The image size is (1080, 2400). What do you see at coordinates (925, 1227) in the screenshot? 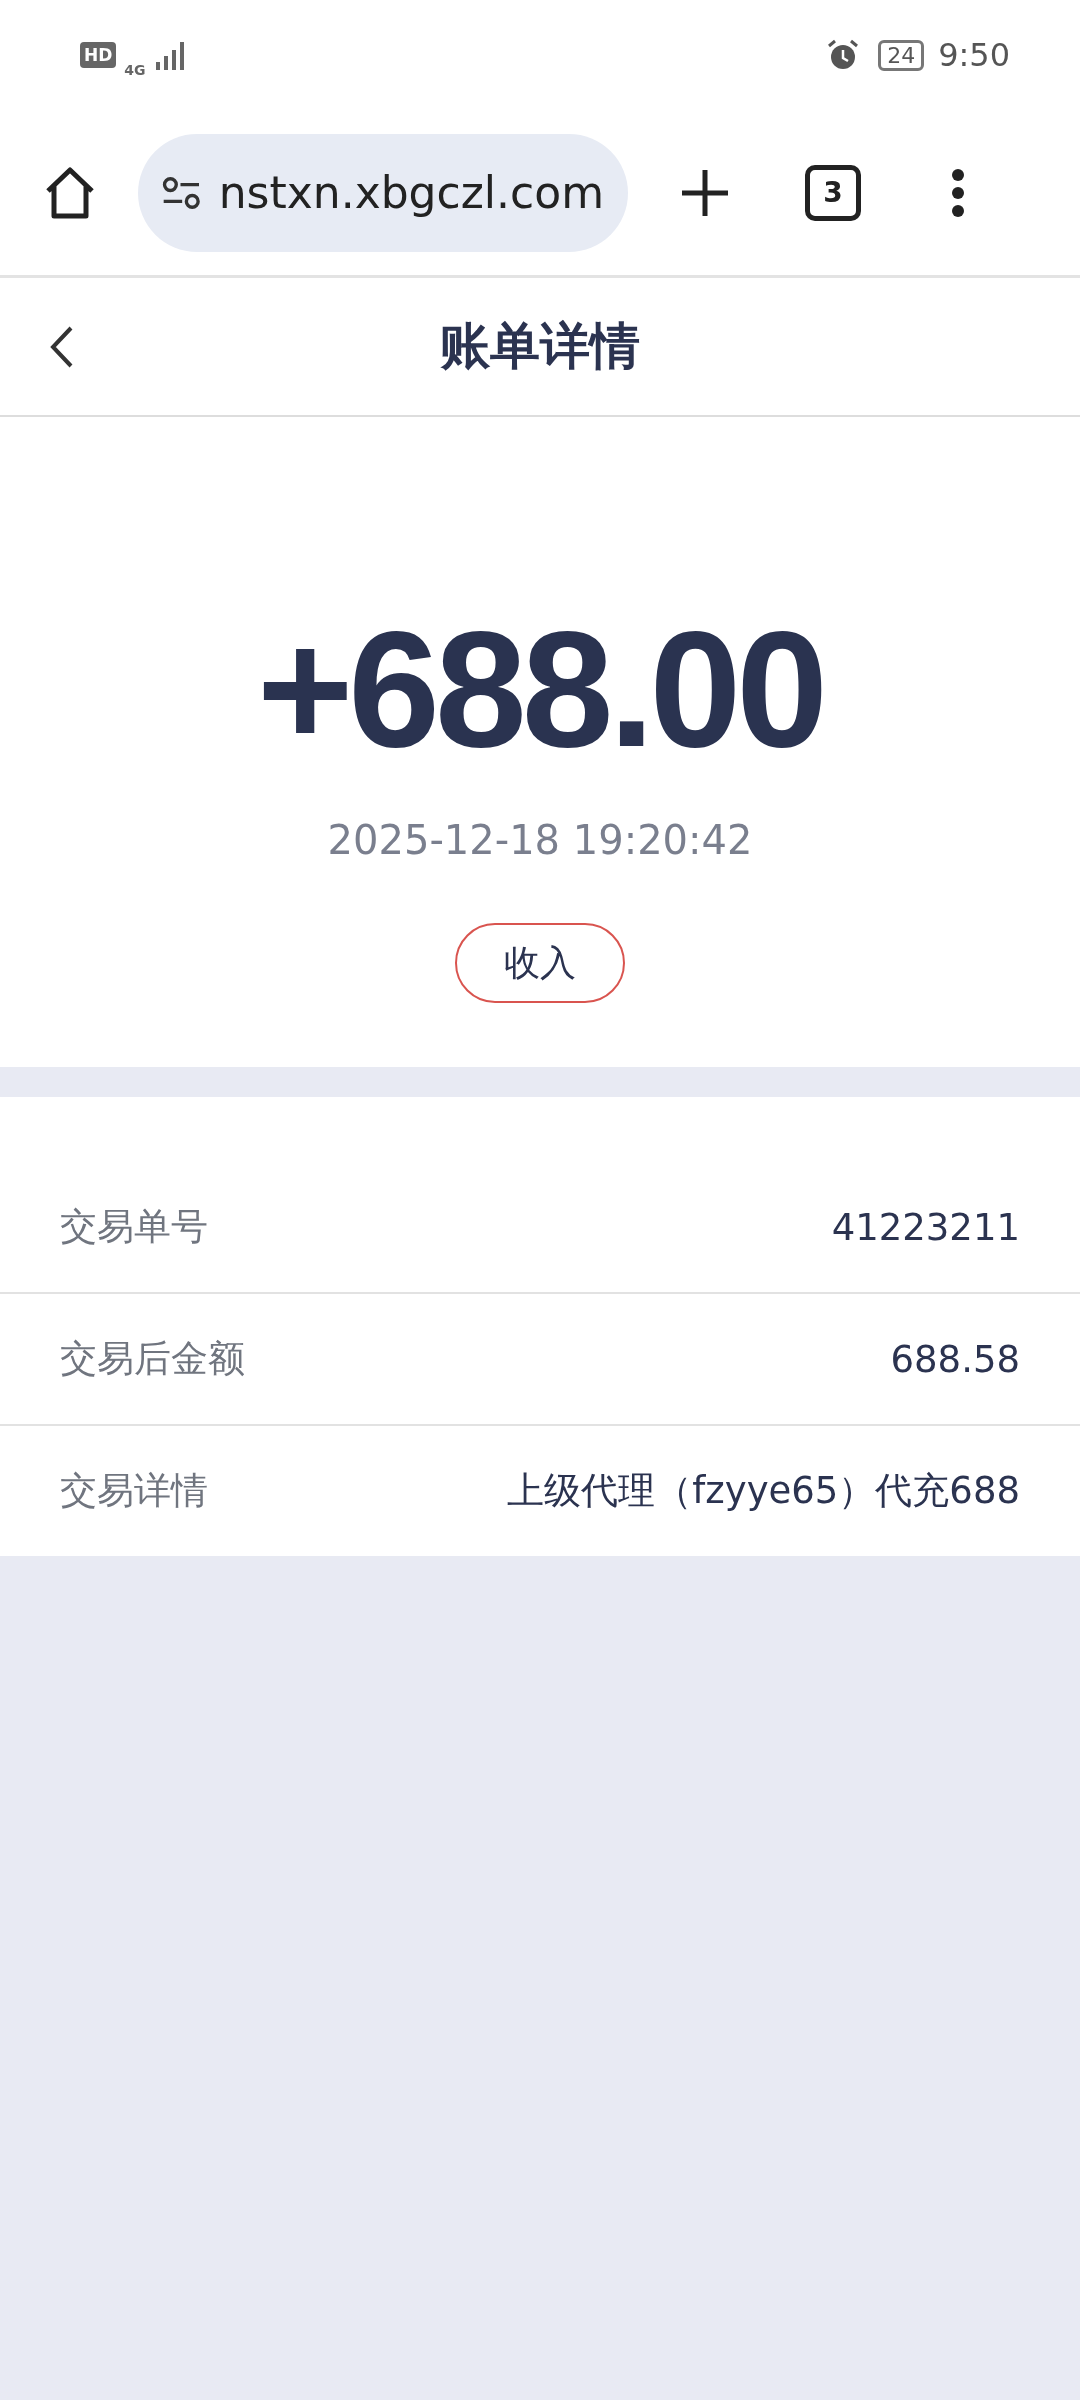
I see `detail-value: 41223211` at bounding box center [925, 1227].